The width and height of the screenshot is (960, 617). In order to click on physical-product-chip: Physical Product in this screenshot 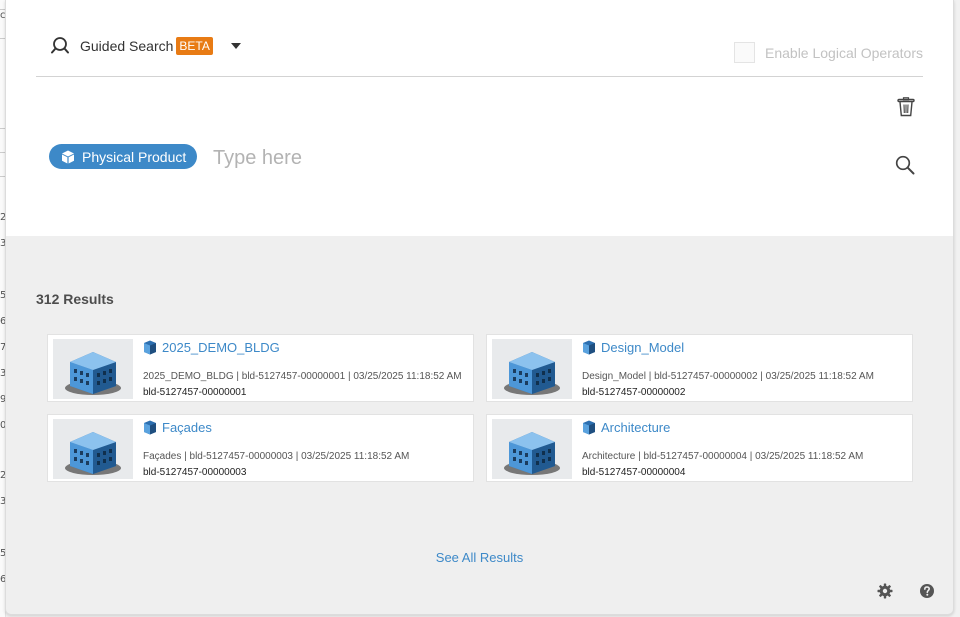, I will do `click(123, 156)`.